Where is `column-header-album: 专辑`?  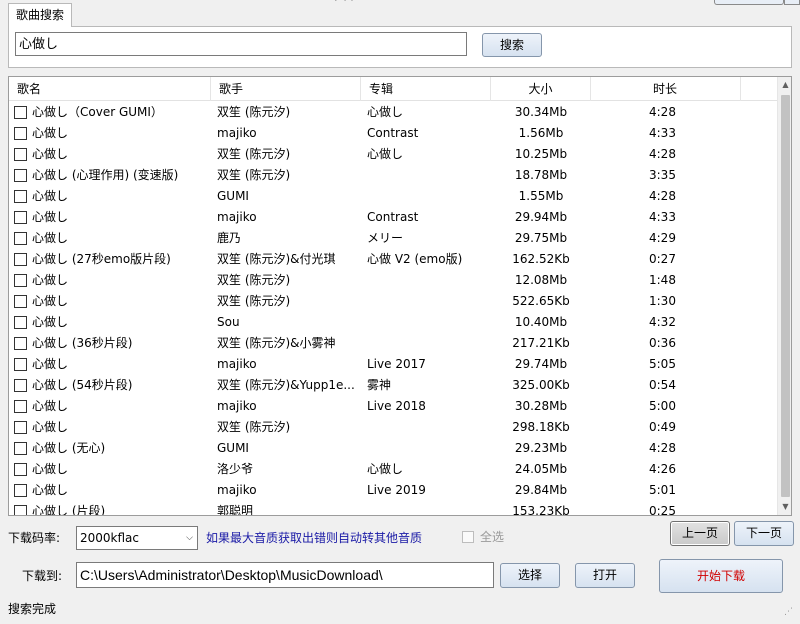 column-header-album: 专辑 is located at coordinates (426, 89).